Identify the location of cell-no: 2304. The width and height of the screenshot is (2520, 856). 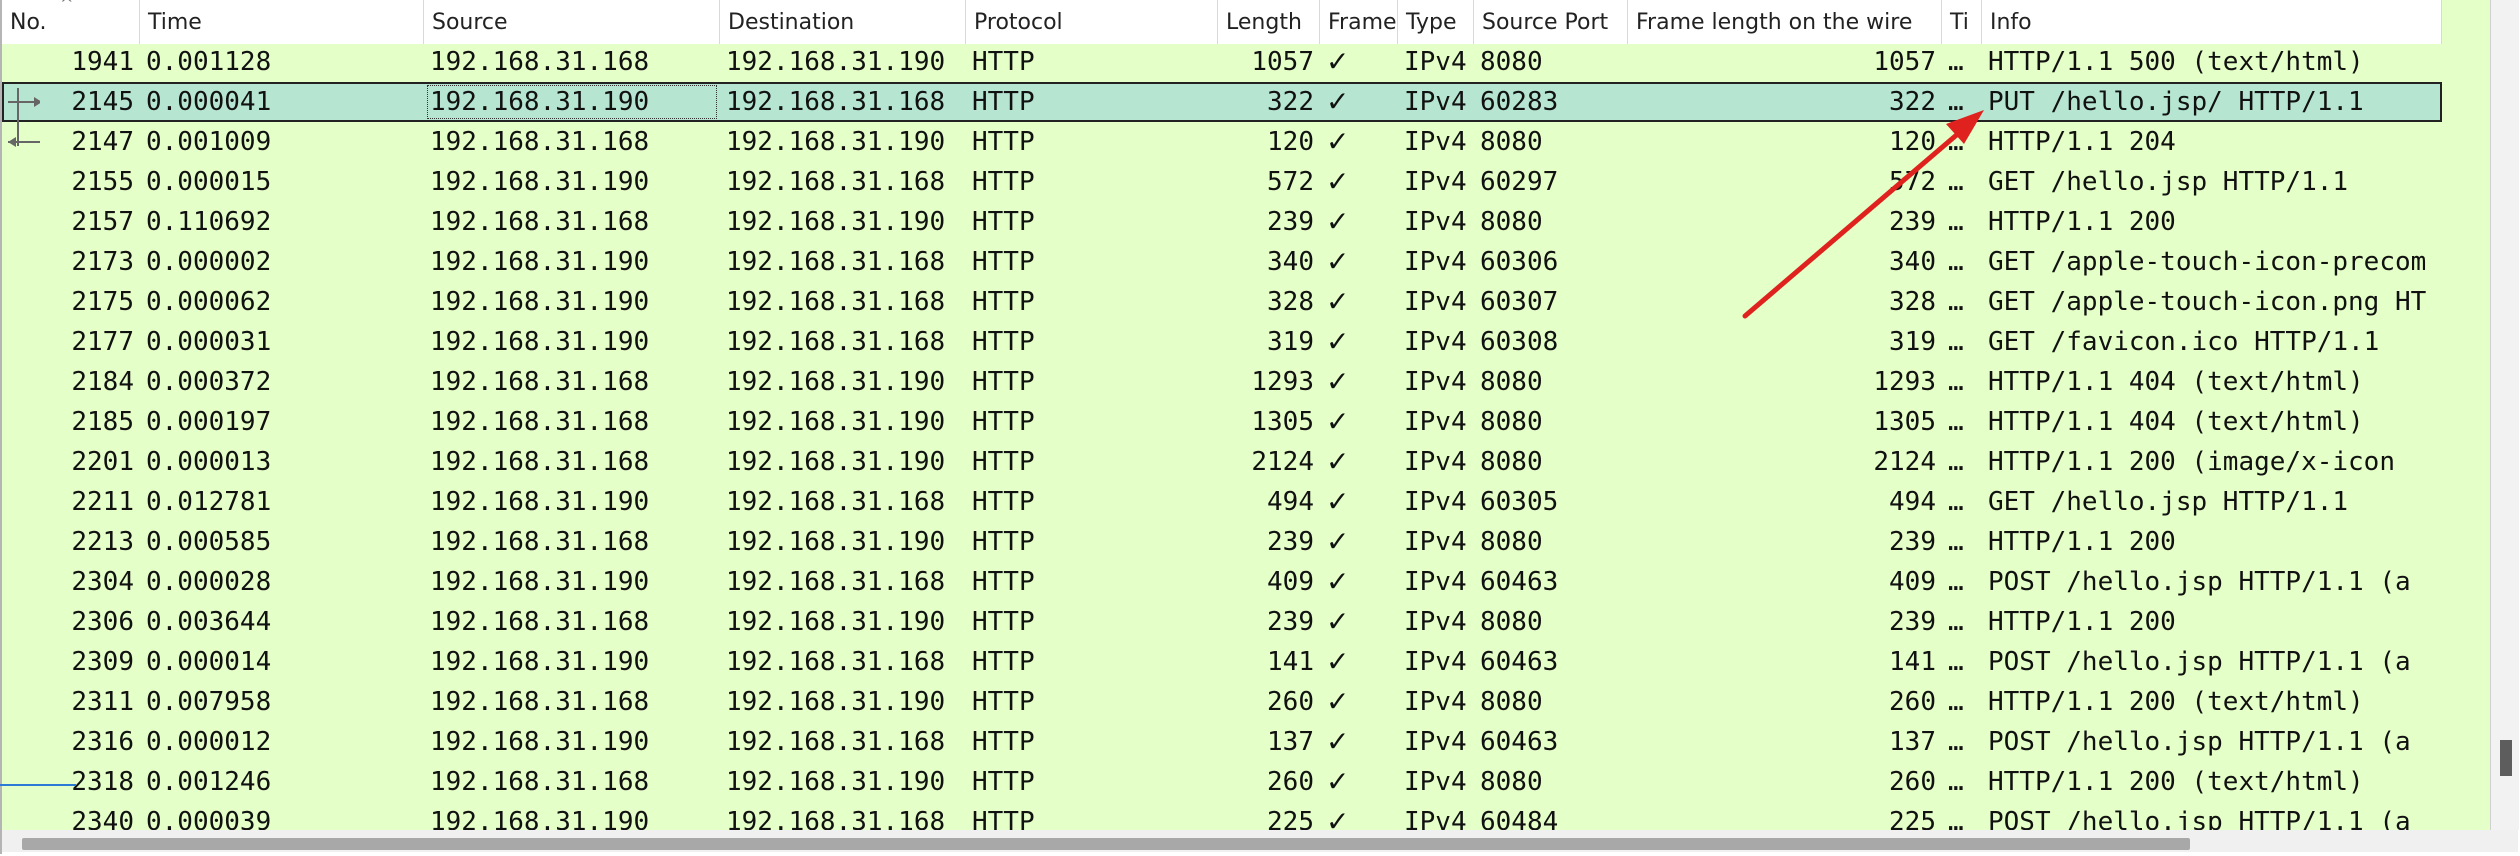
(102, 582).